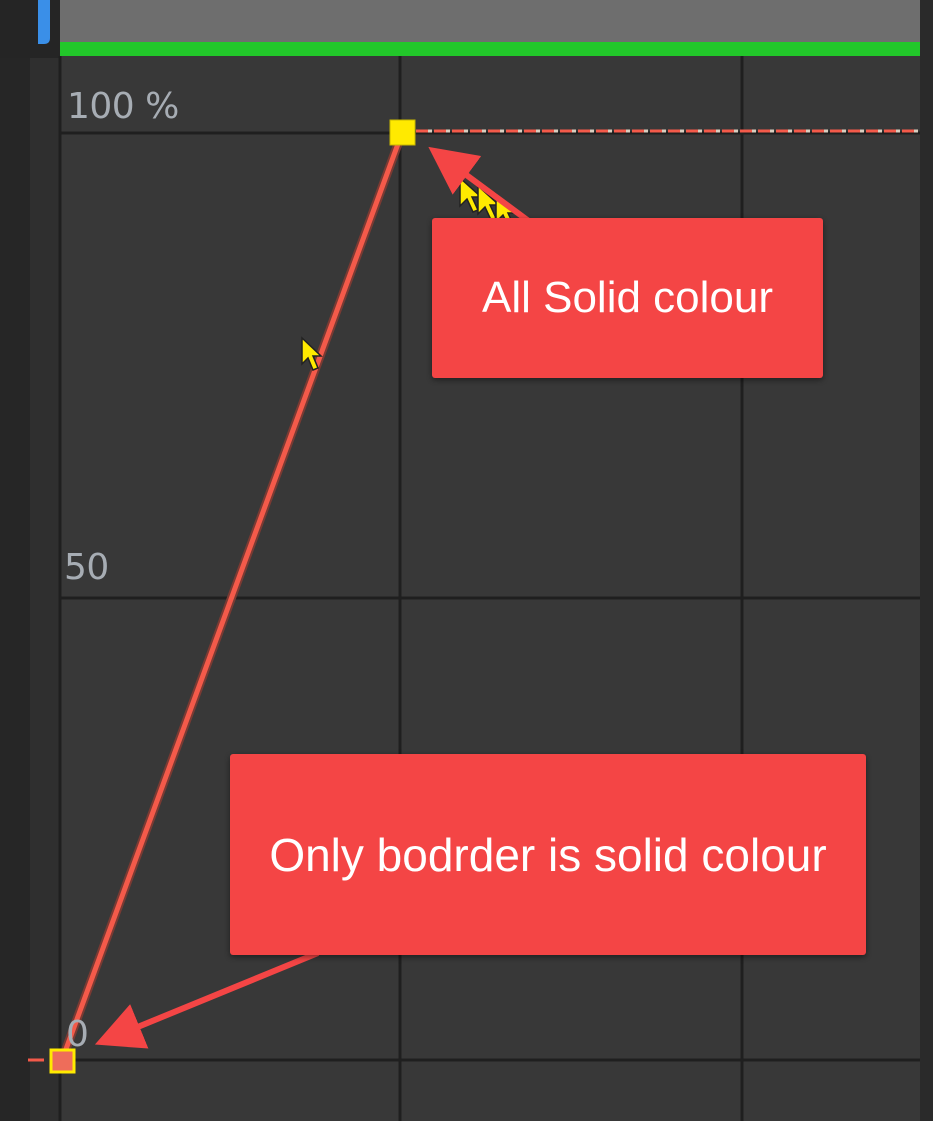  I want to click on callout-border-colour: Only bodrder is solid colour, so click(548, 854).